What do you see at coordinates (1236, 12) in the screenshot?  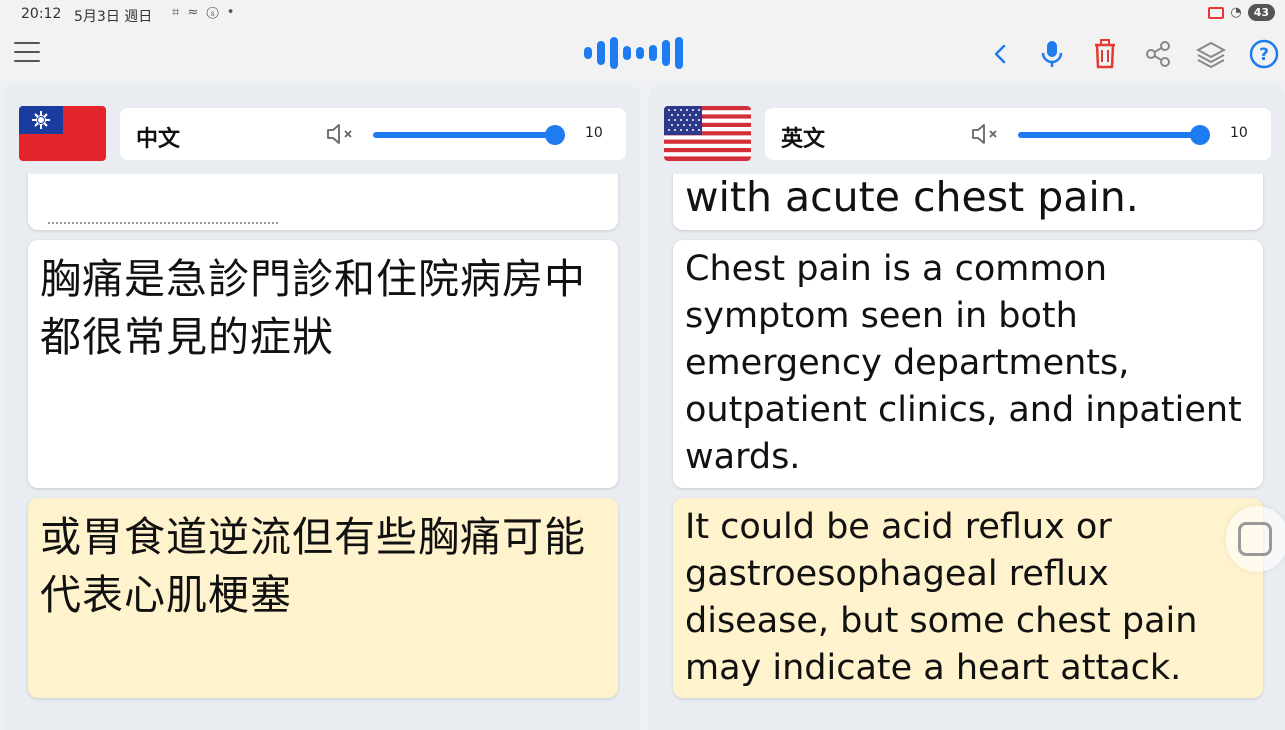 I see `wifi-icon: ◔` at bounding box center [1236, 12].